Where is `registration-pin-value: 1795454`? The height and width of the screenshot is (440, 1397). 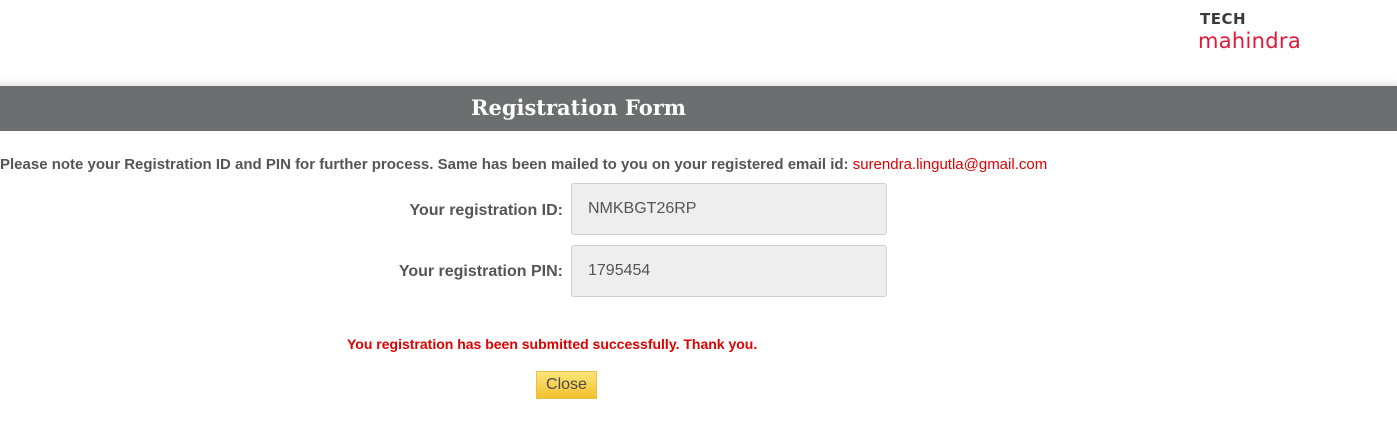
registration-pin-value: 1795454 is located at coordinates (619, 270).